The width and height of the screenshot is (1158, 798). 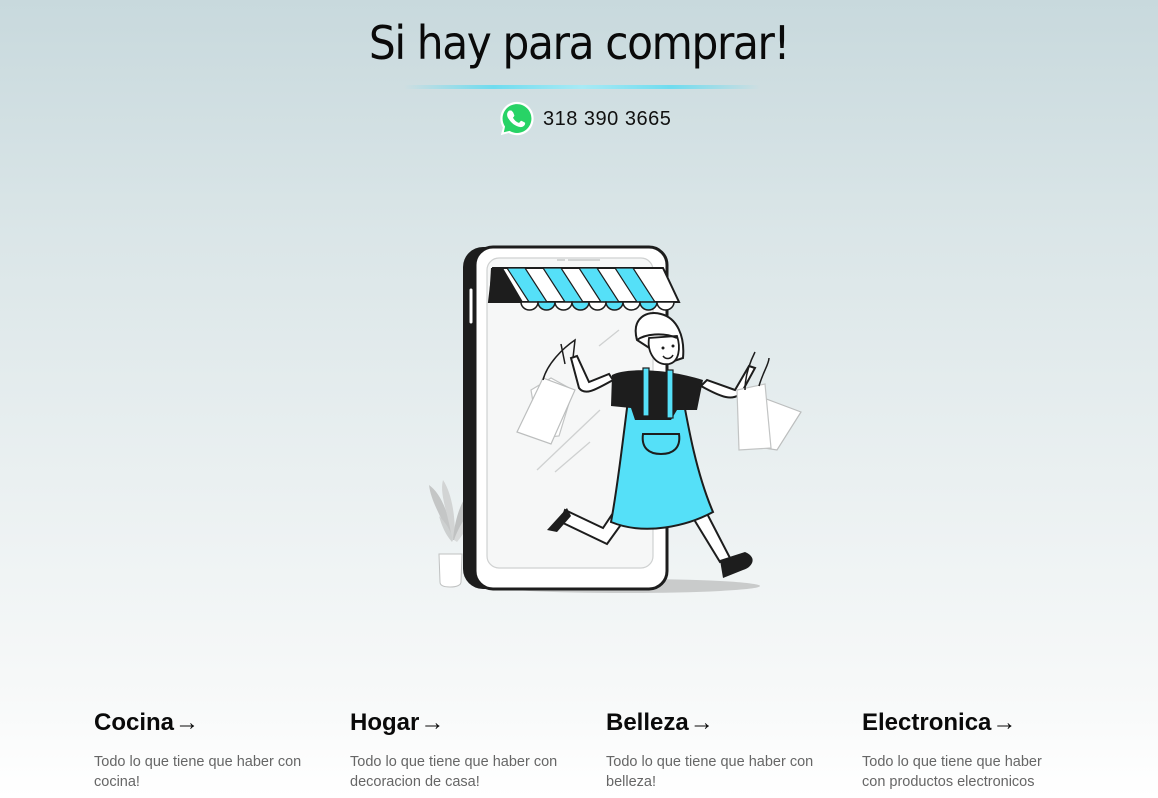 I want to click on shopping-woman-phone-illustration, so click(x=615, y=419).